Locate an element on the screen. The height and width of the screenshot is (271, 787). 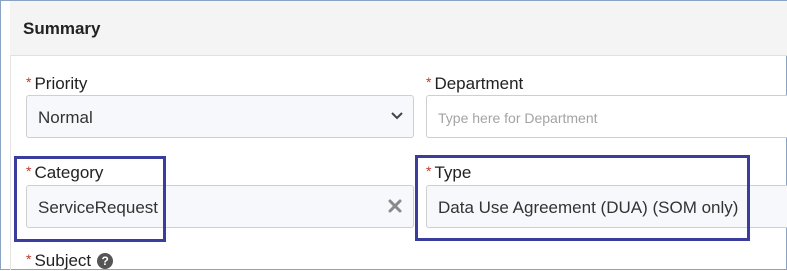
priority-label-text: Priority is located at coordinates (61, 83).